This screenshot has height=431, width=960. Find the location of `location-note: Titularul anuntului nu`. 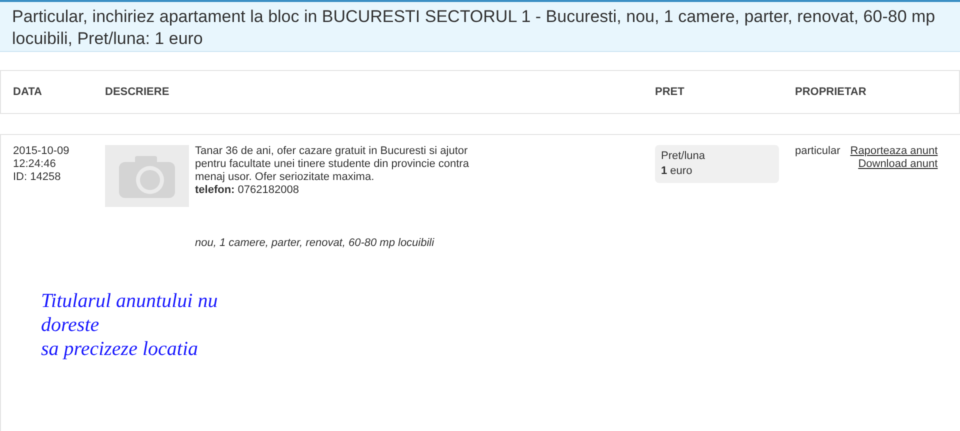

location-note: Titularul anuntului nu is located at coordinates (130, 301).